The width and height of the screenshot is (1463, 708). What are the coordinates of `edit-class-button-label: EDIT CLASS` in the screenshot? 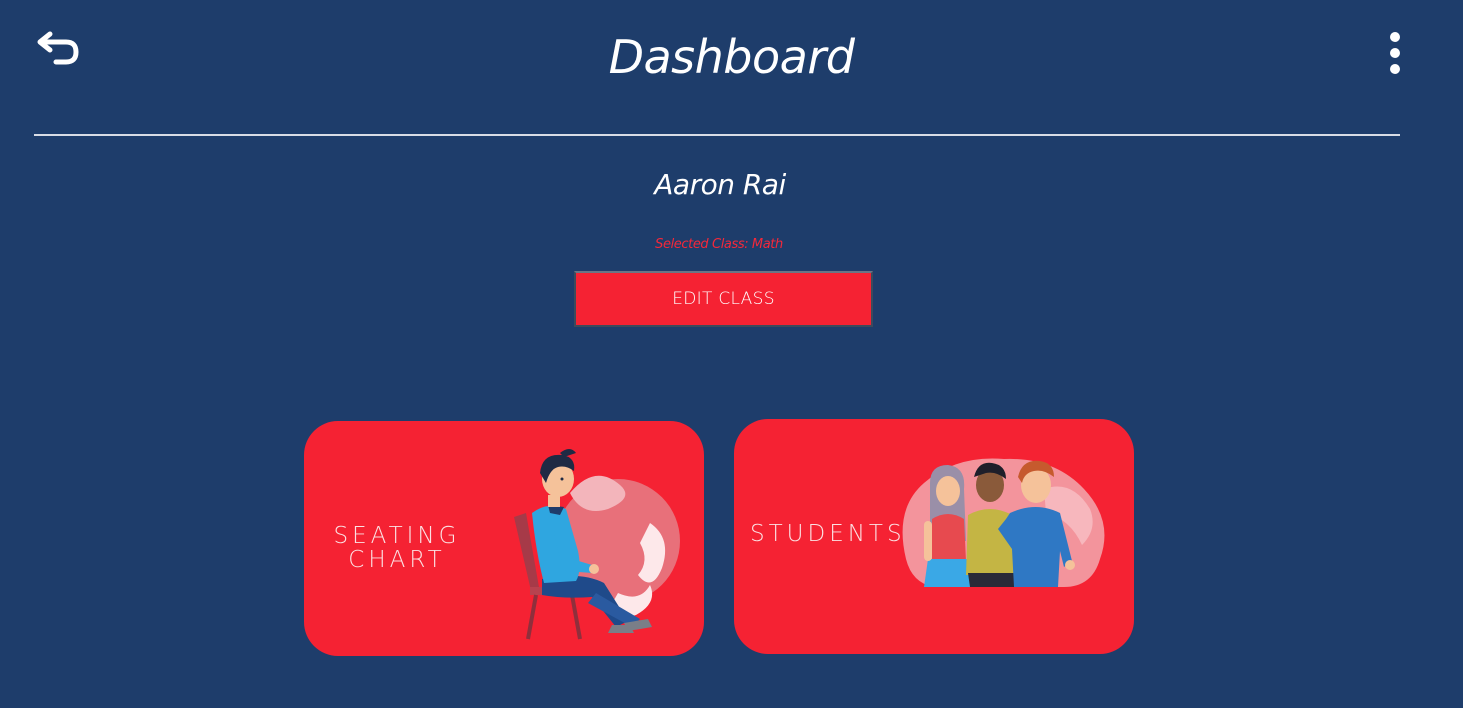 It's located at (723, 299).